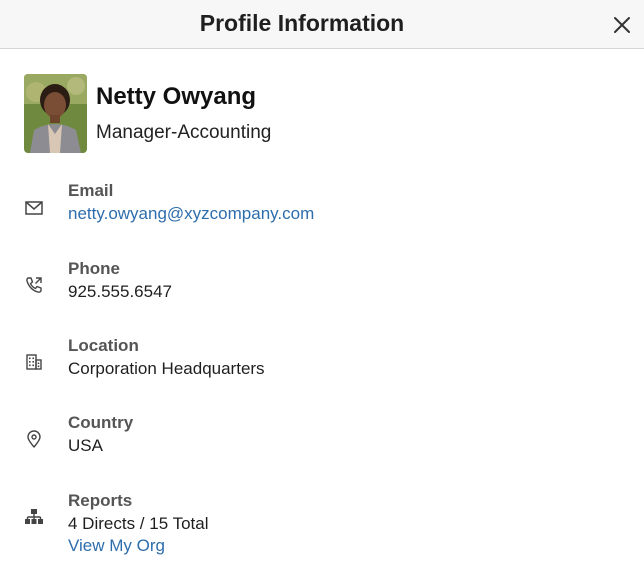 The image size is (644, 564). What do you see at coordinates (184, 132) in the screenshot?
I see `profile-job-title: Manager-Accounting` at bounding box center [184, 132].